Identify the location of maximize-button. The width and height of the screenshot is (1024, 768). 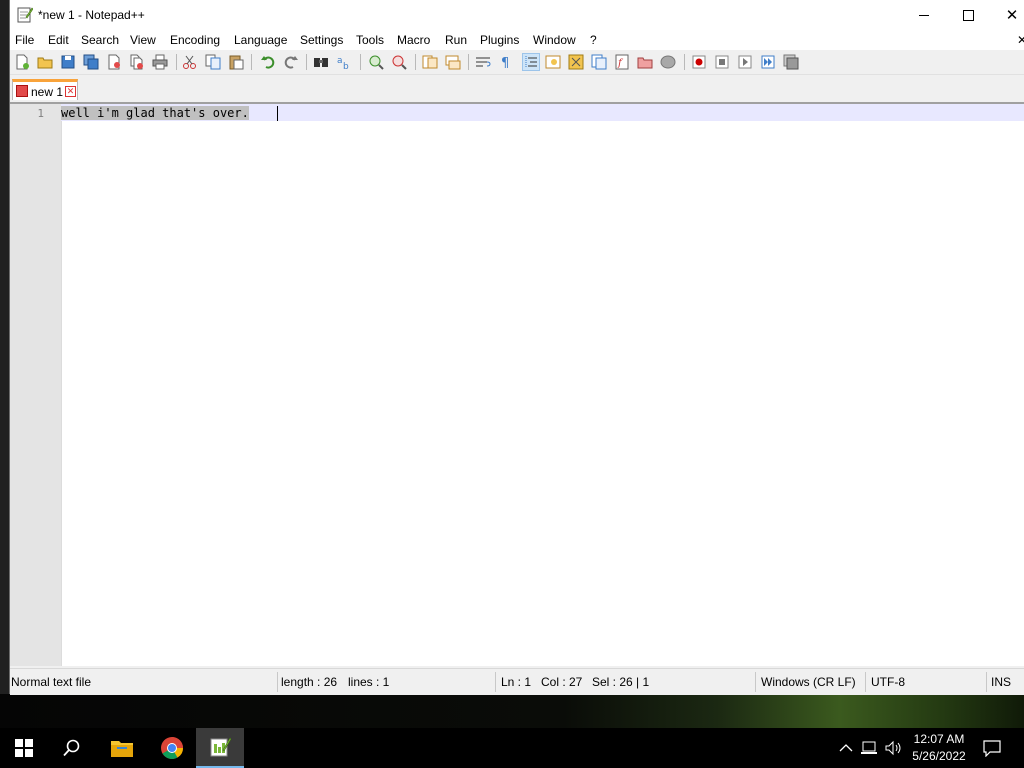
(968, 15).